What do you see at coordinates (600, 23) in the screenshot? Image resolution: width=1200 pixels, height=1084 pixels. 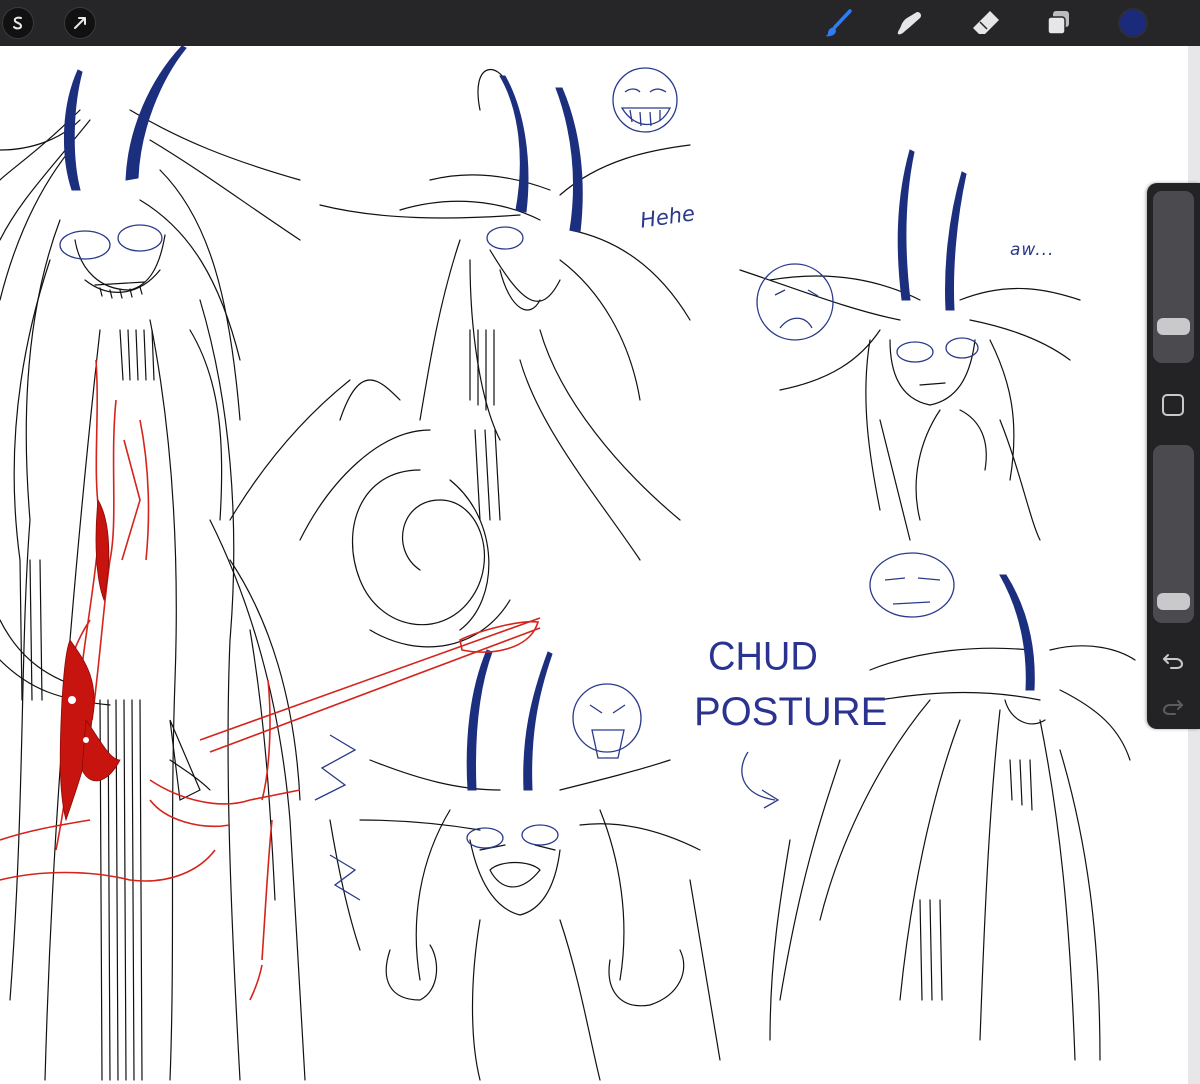 I see `top-toolbar` at bounding box center [600, 23].